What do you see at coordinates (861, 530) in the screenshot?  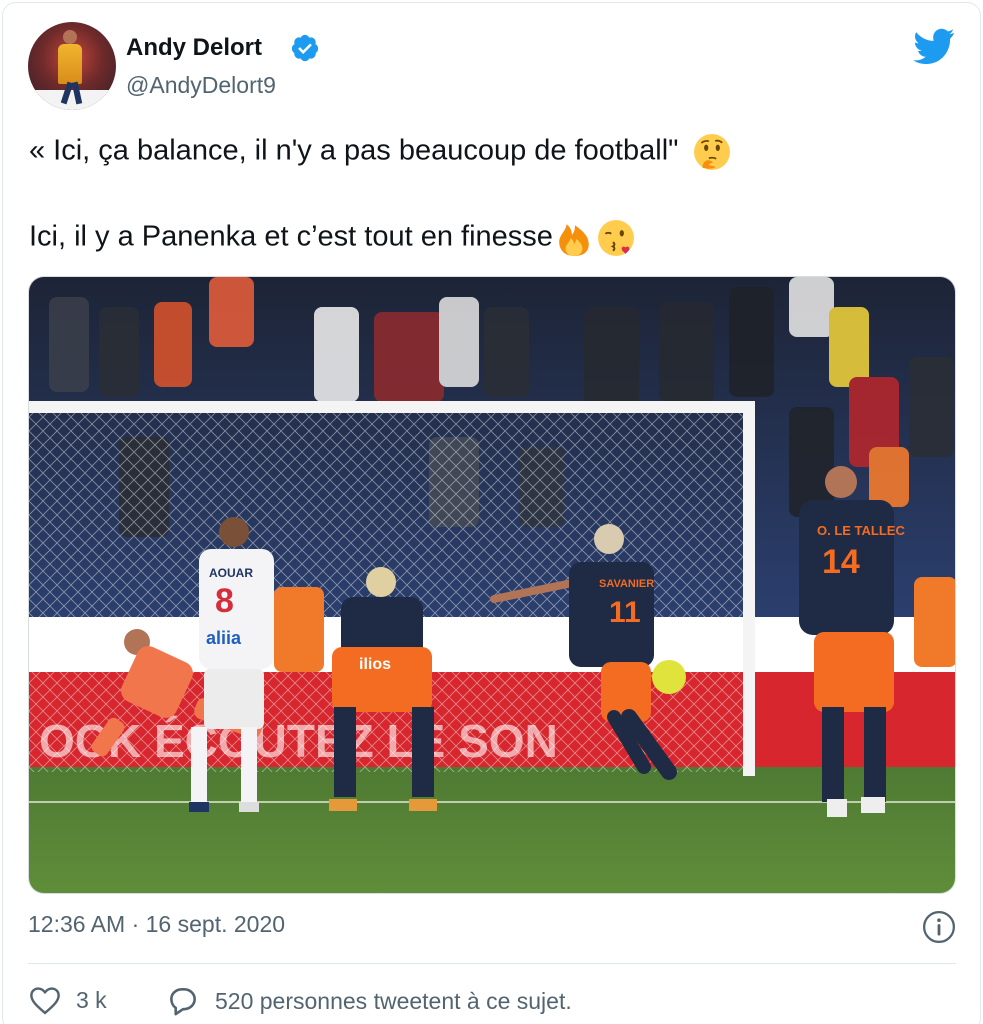 I see `player-14-name: O. LE TALLEC` at bounding box center [861, 530].